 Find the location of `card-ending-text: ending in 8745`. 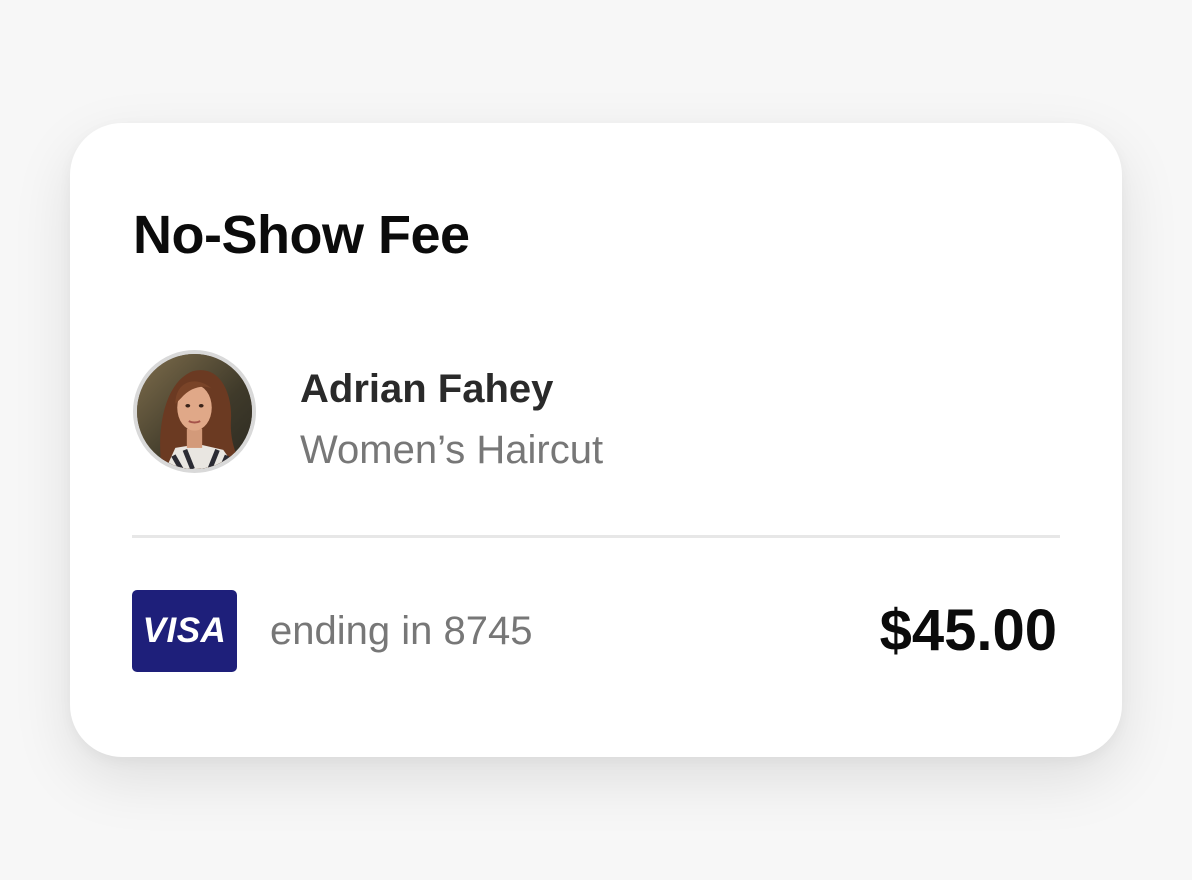

card-ending-text: ending in 8745 is located at coordinates (401, 631).